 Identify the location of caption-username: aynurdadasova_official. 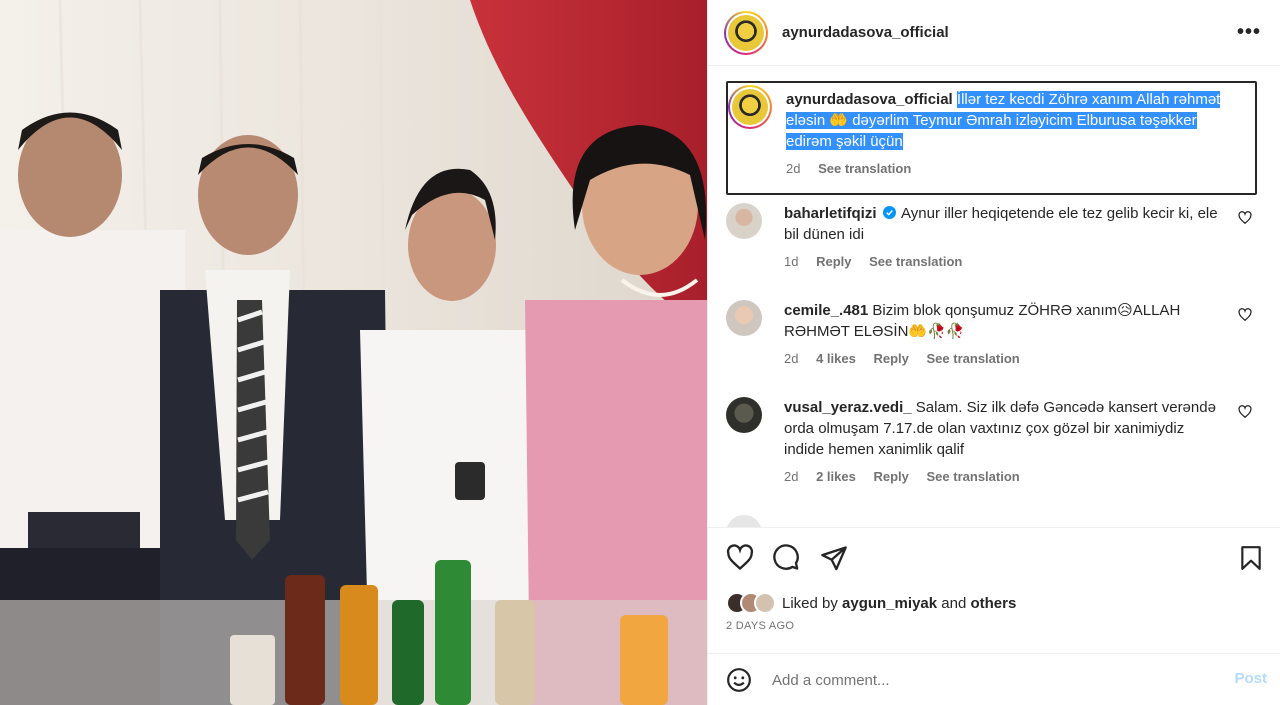
(869, 99).